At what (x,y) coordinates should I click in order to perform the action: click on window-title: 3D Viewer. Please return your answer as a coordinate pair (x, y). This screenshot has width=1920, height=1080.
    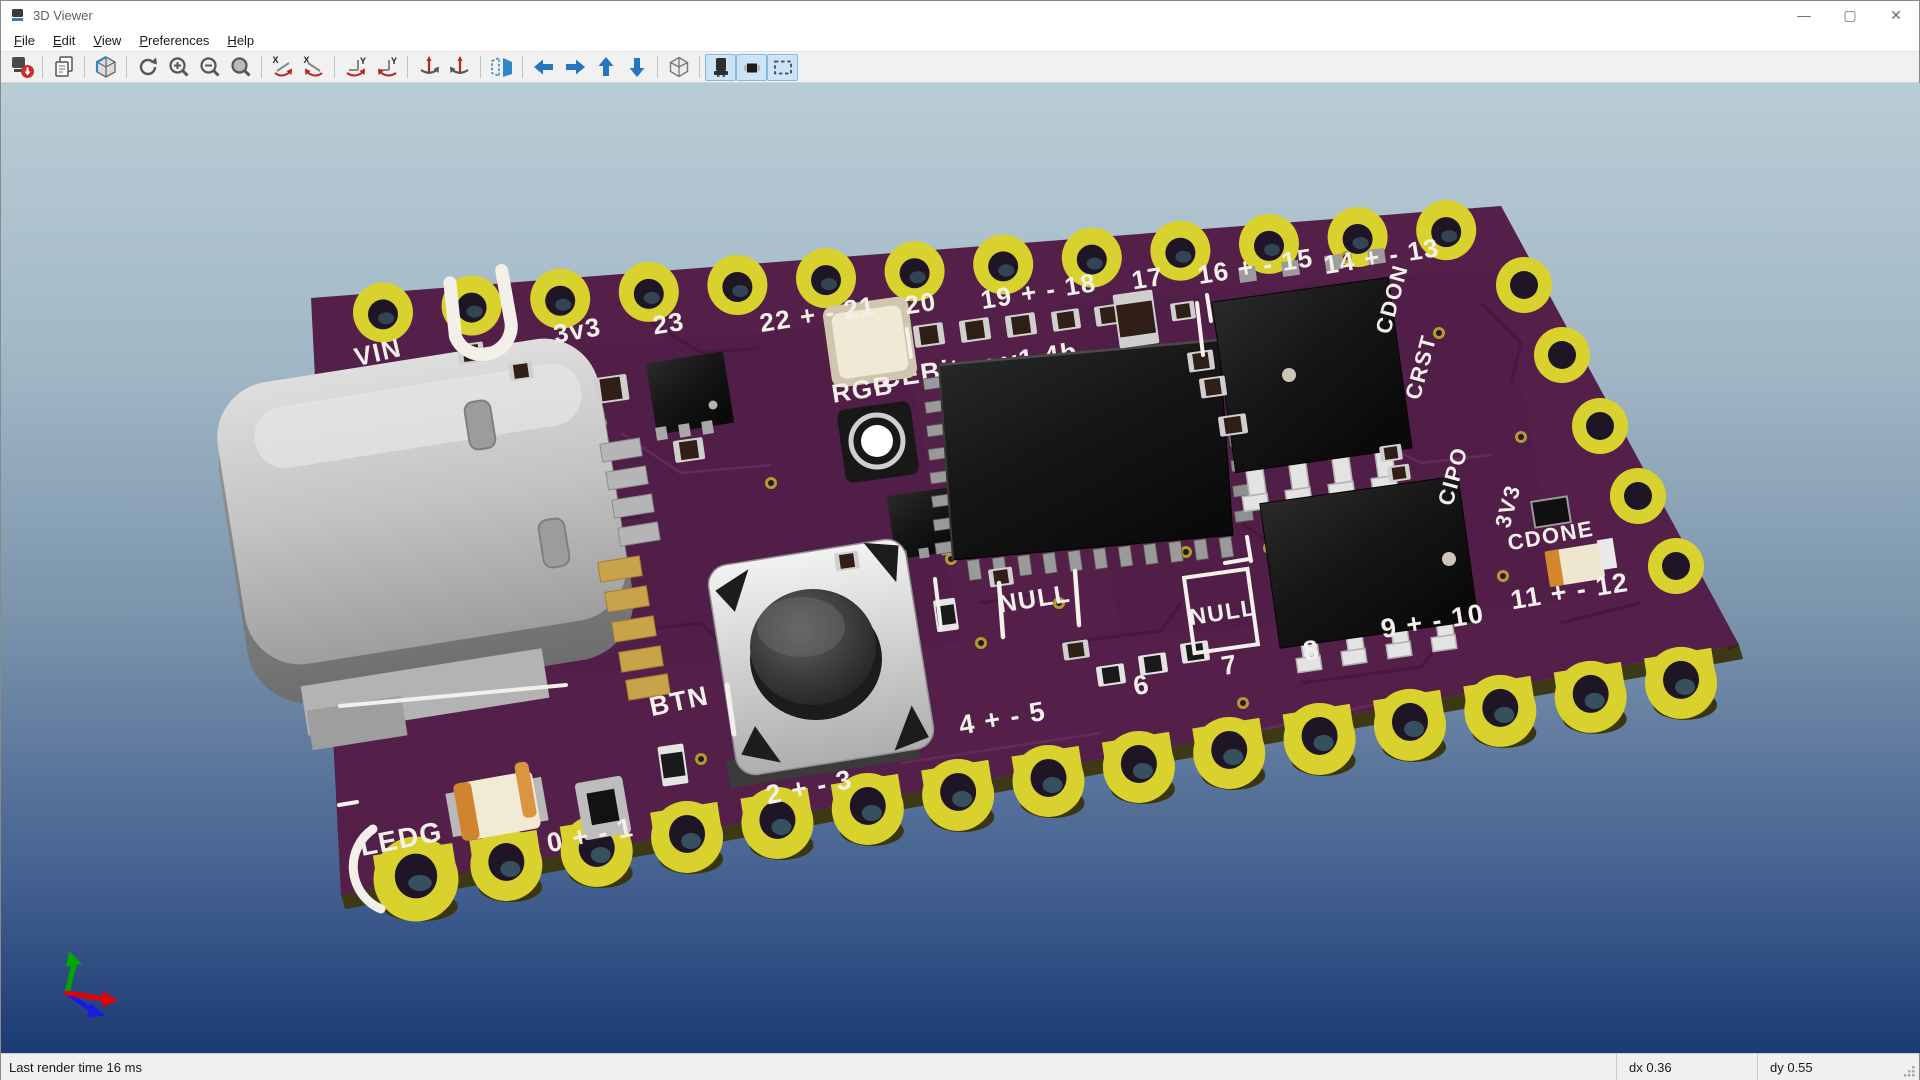
    Looking at the image, I should click on (63, 15).